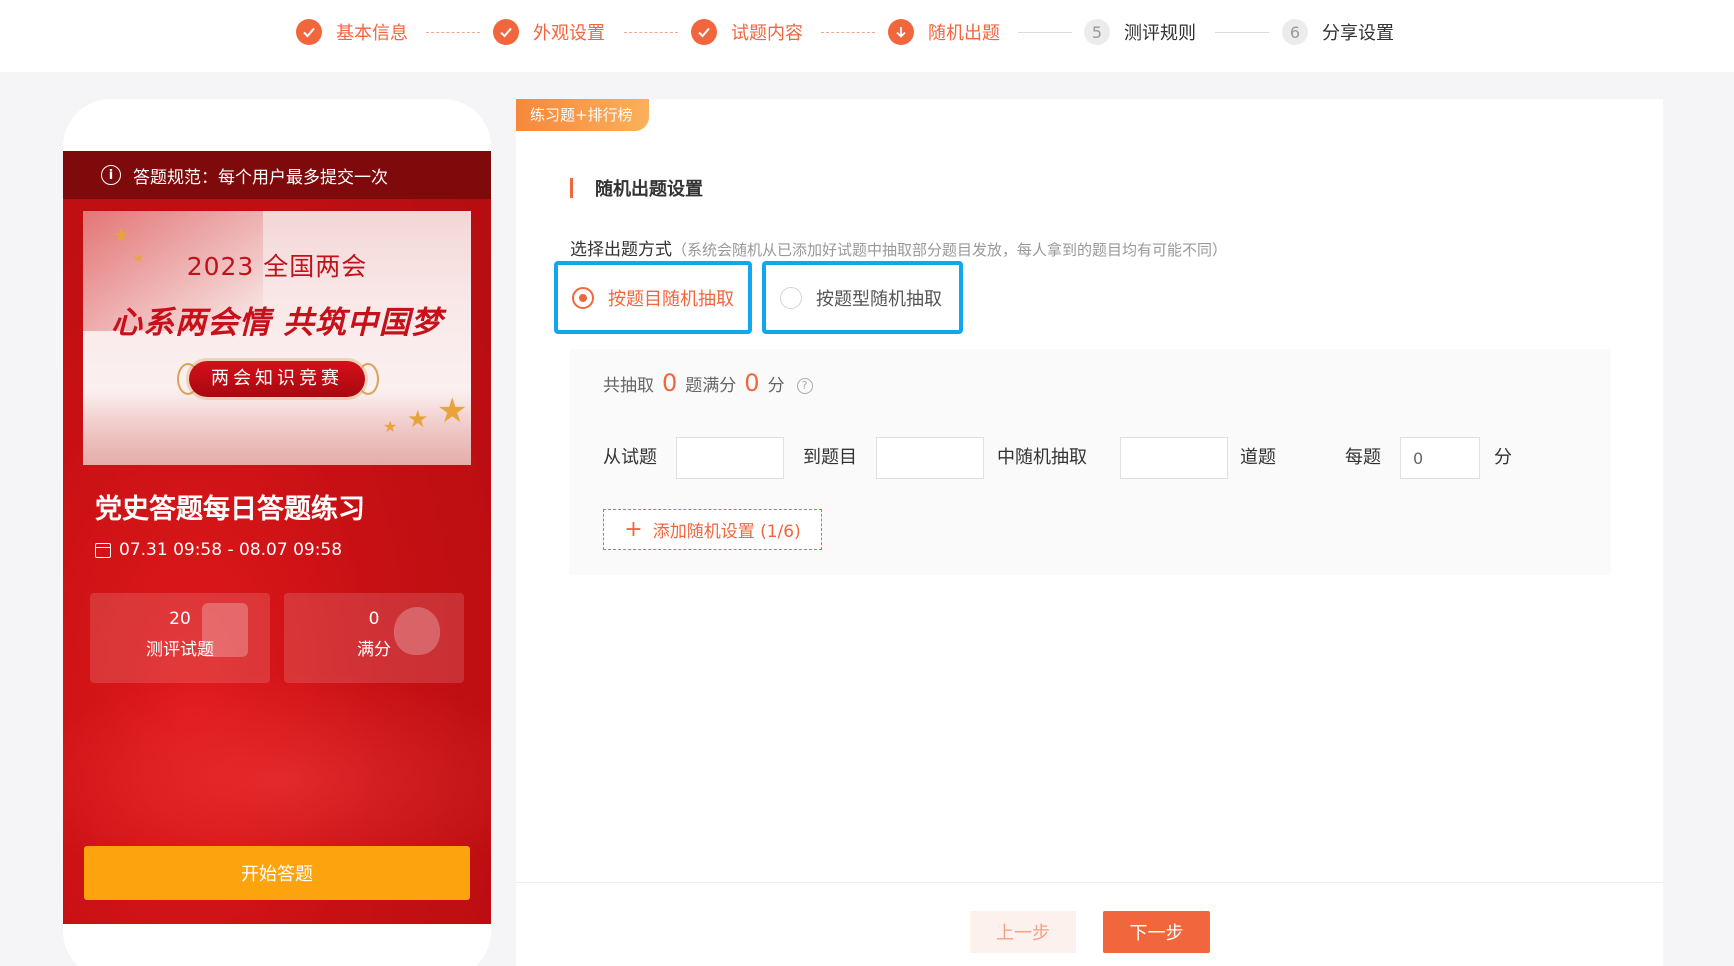  What do you see at coordinates (867, 36) in the screenshot?
I see `progress-stepper: 基本信息 外观设置 试题内容 随机出题 5 测评规则 6 分享设置` at bounding box center [867, 36].